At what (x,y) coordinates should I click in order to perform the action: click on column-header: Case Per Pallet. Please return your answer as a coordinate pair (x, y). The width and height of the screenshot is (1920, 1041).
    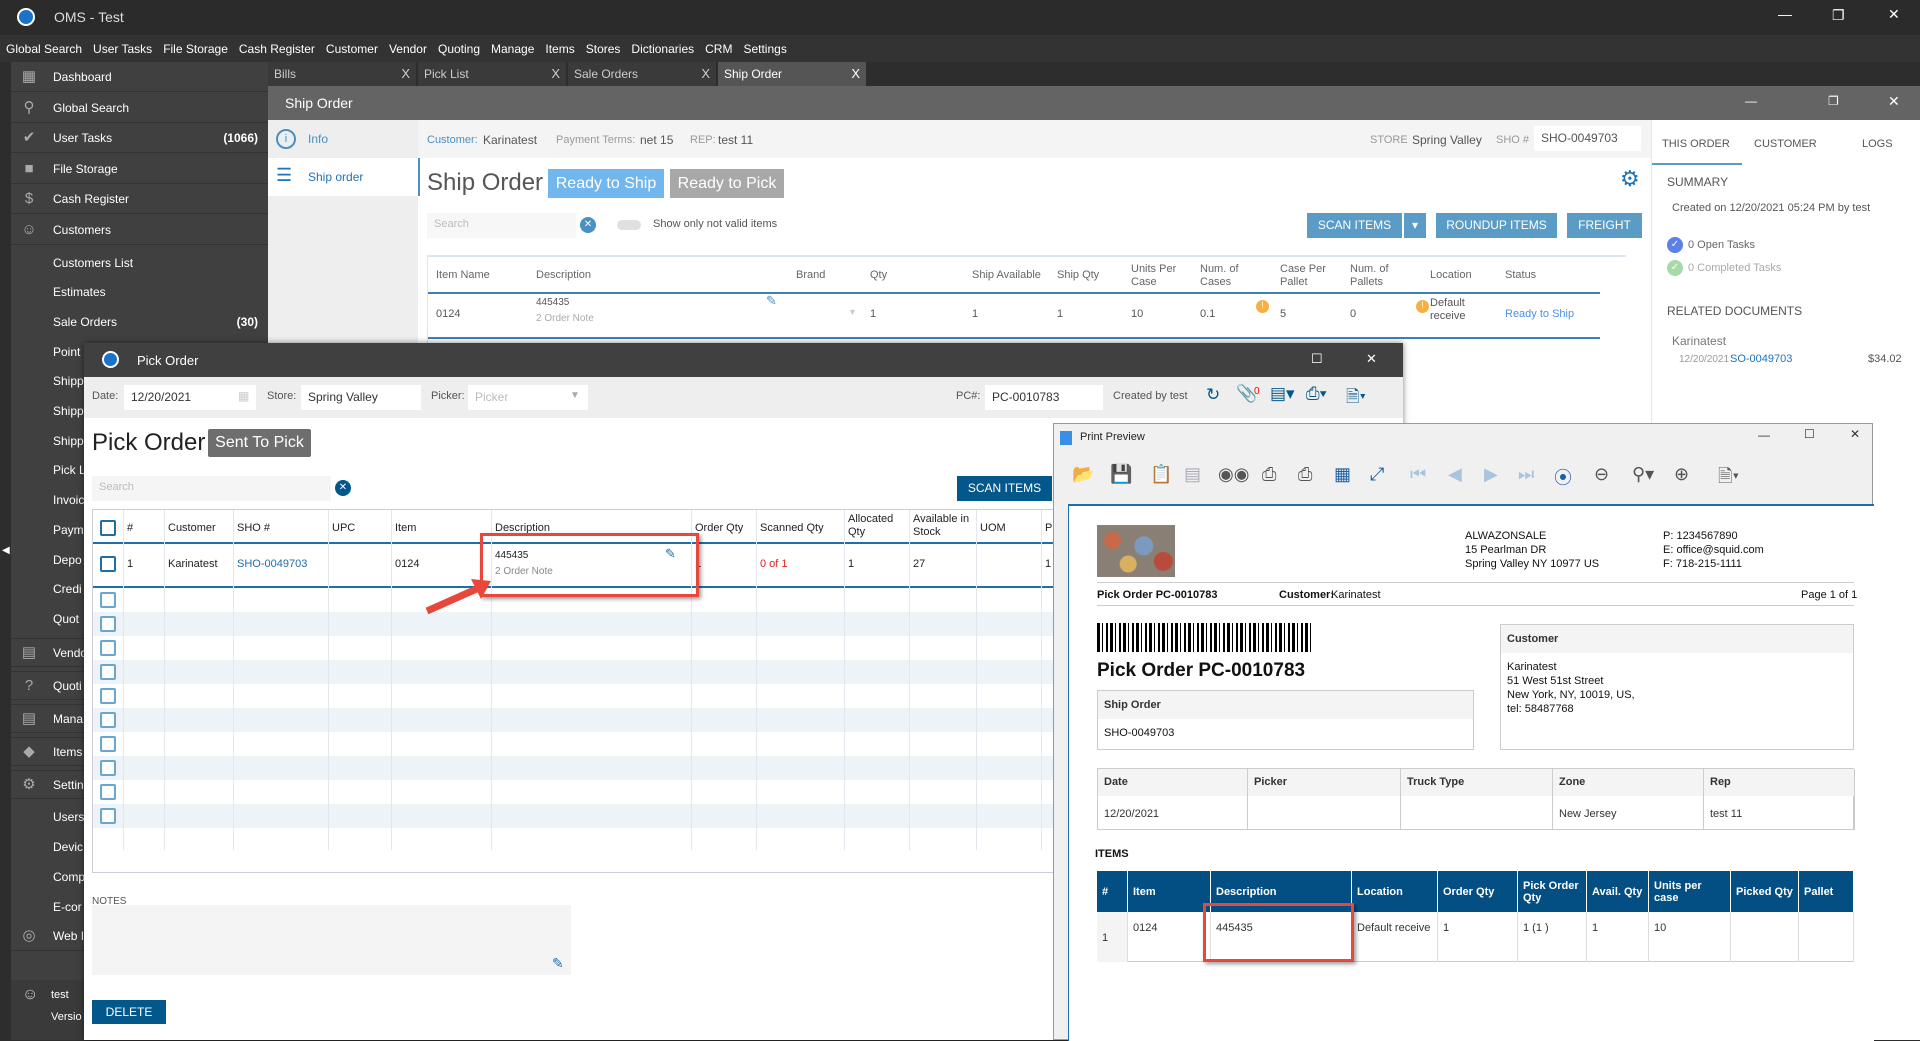
    Looking at the image, I should click on (1310, 276).